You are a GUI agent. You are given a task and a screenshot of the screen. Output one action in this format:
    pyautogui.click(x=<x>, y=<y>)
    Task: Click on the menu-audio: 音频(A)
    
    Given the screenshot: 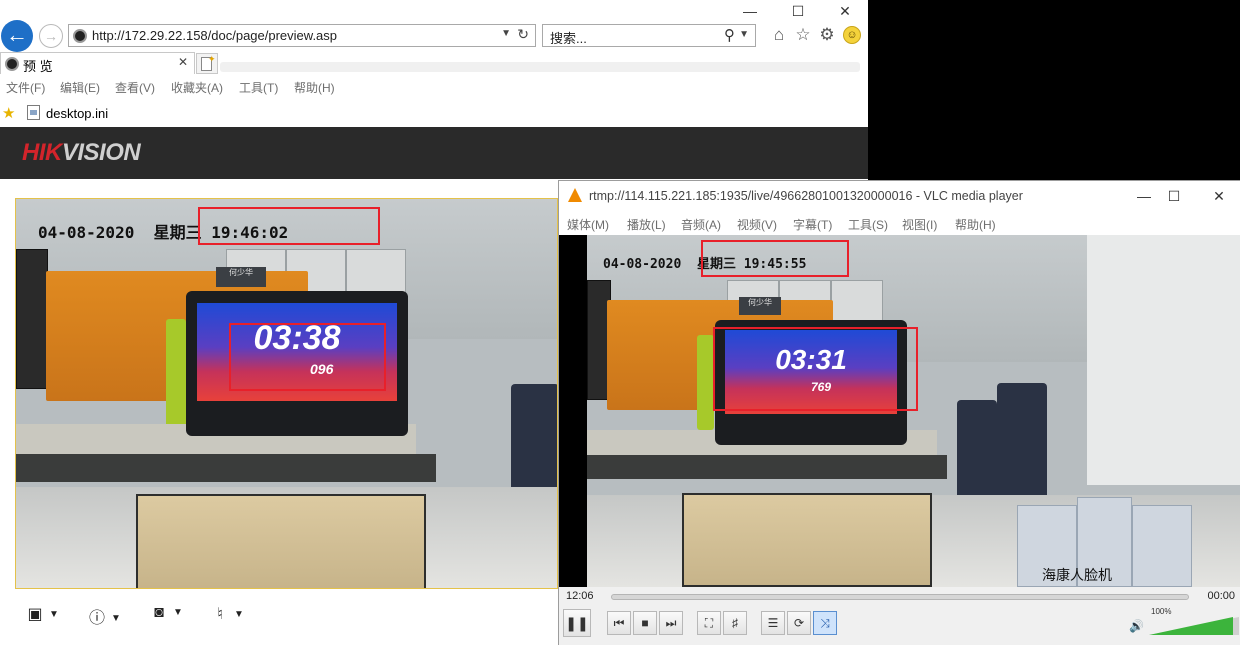 What is the action you would take?
    pyautogui.click(x=701, y=224)
    